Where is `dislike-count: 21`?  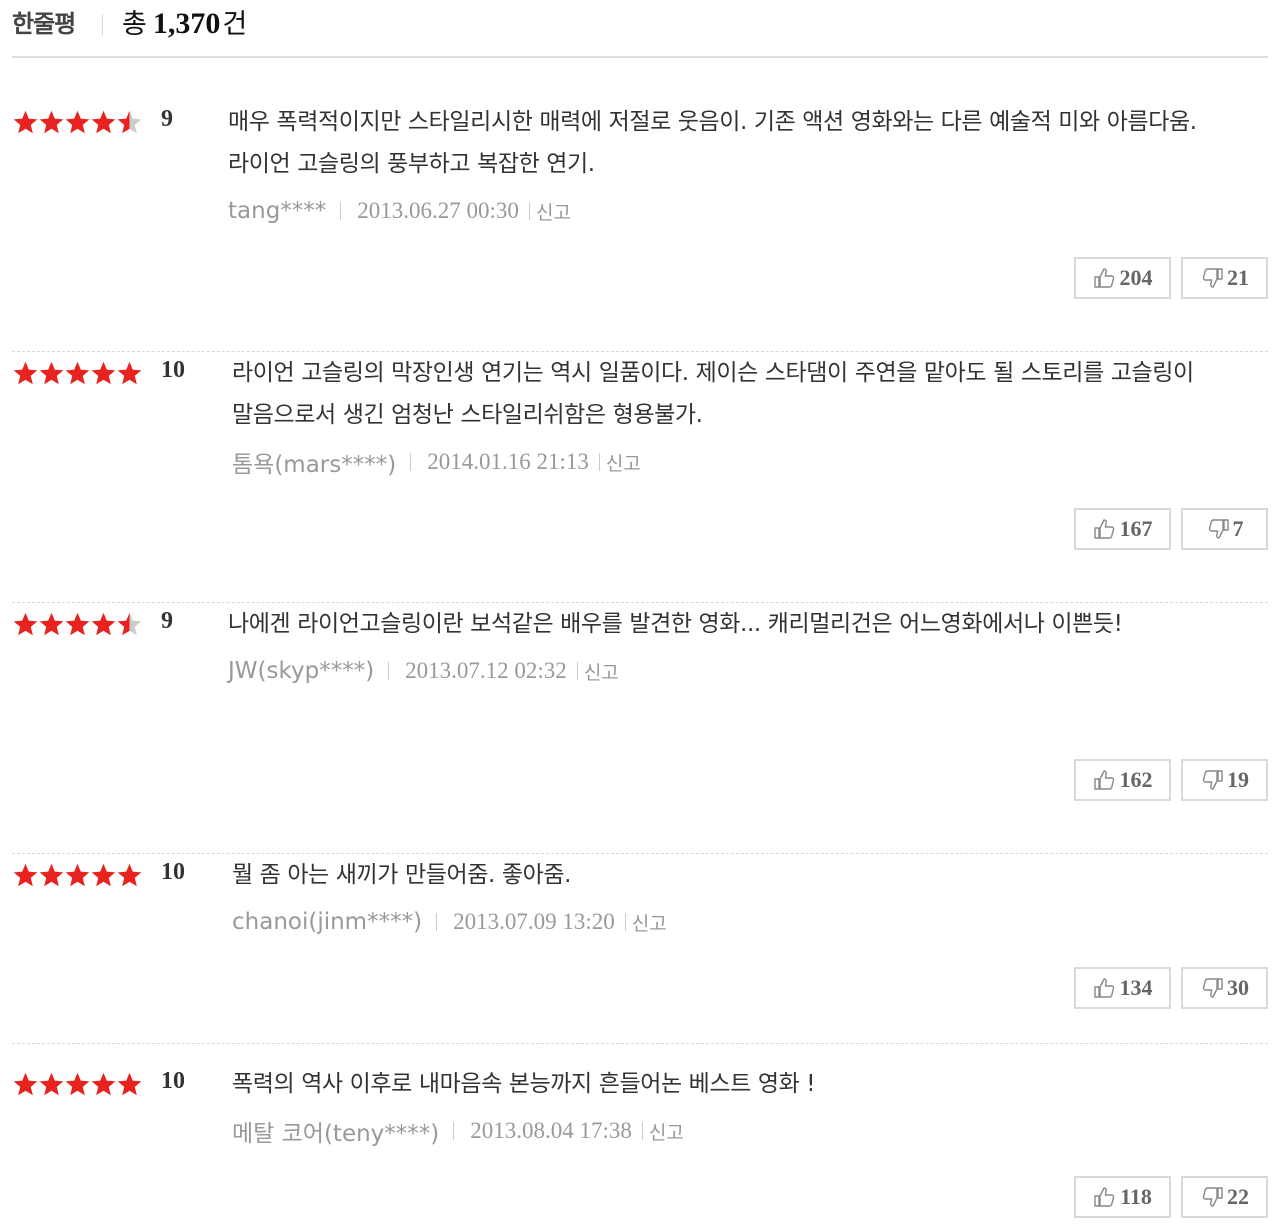
dislike-count: 21 is located at coordinates (1238, 277).